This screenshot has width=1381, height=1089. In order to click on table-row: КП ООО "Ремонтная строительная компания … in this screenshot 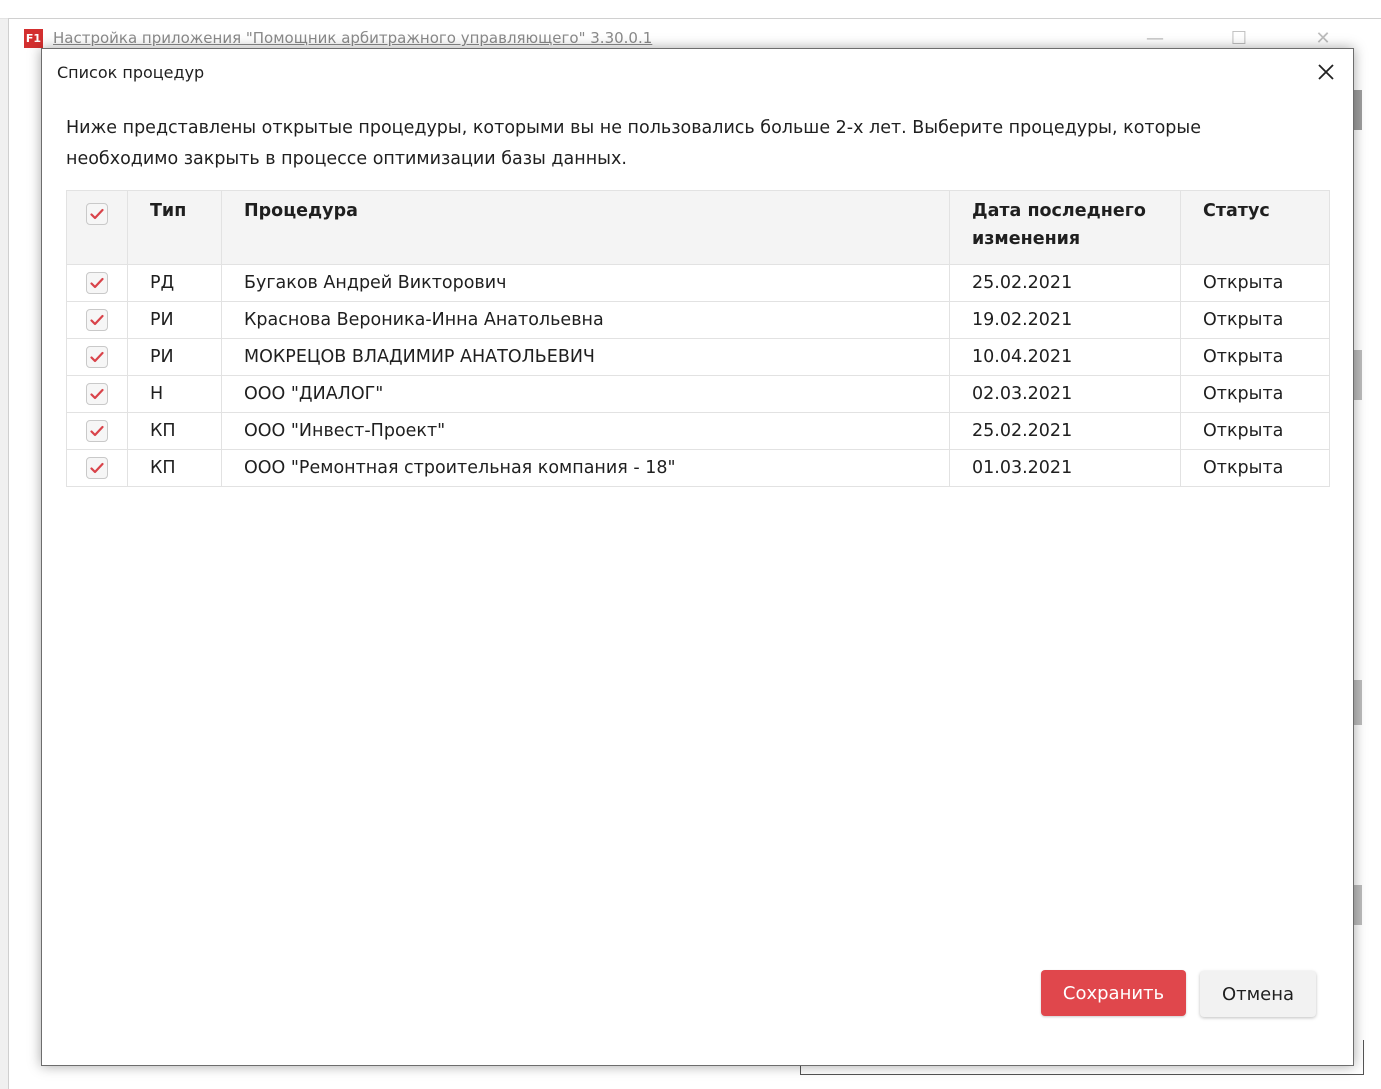, I will do `click(698, 468)`.